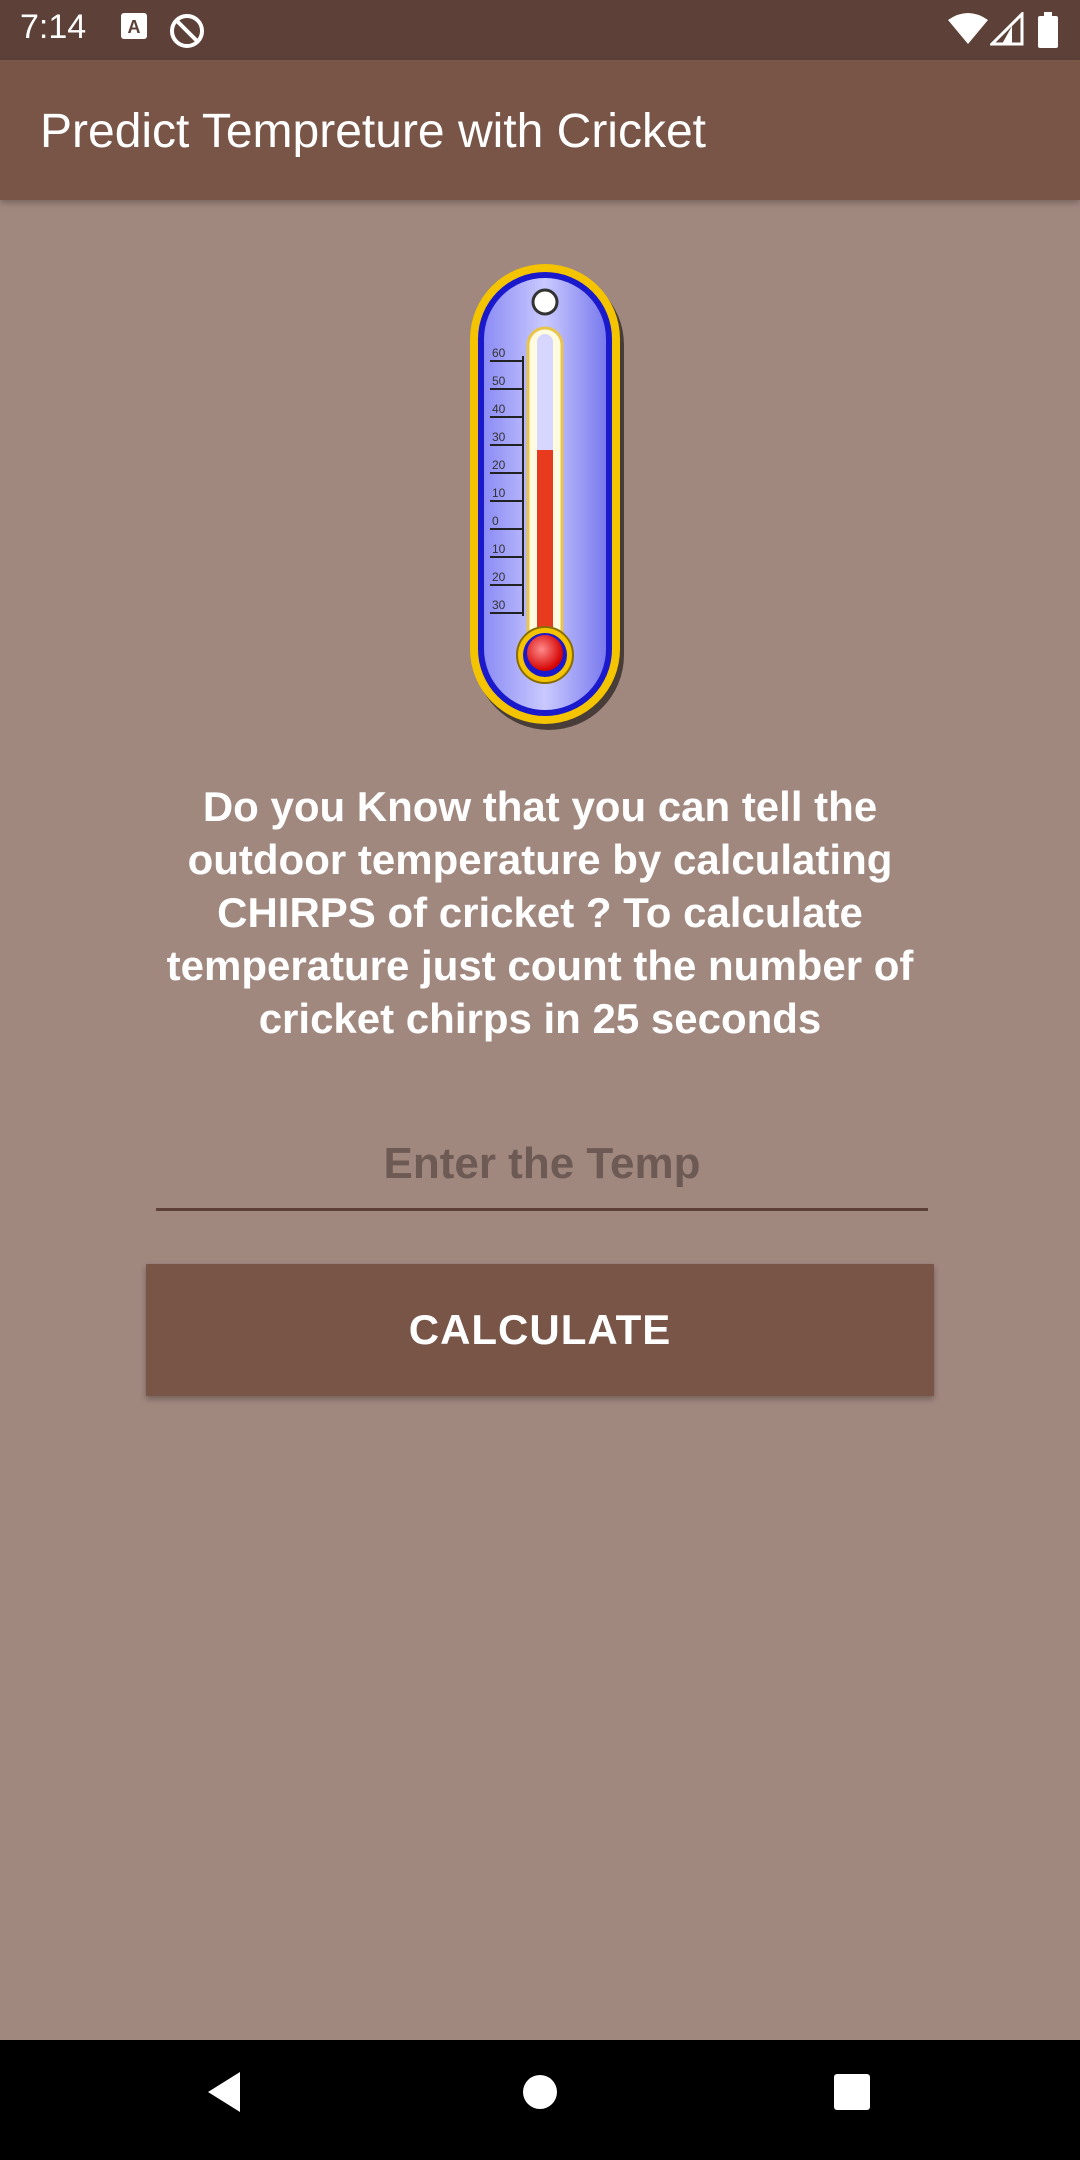 The height and width of the screenshot is (2160, 1080). I want to click on scale-label: 50, so click(499, 381).